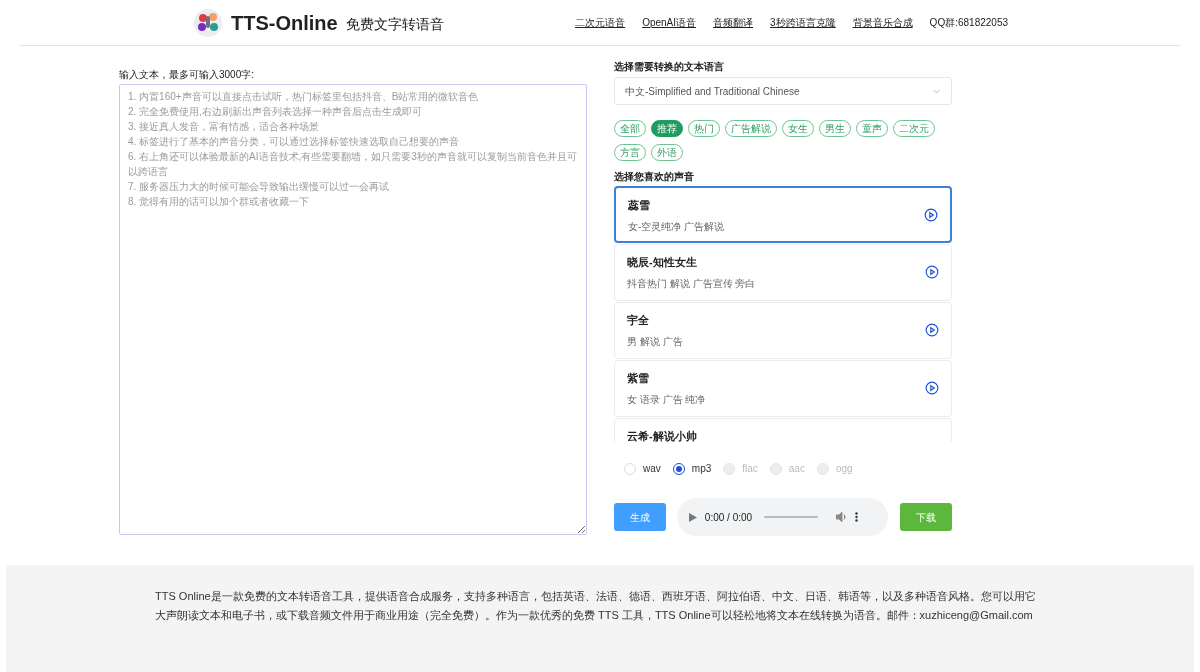  Describe the element at coordinates (842, 517) in the screenshot. I see `volume-icon` at that location.